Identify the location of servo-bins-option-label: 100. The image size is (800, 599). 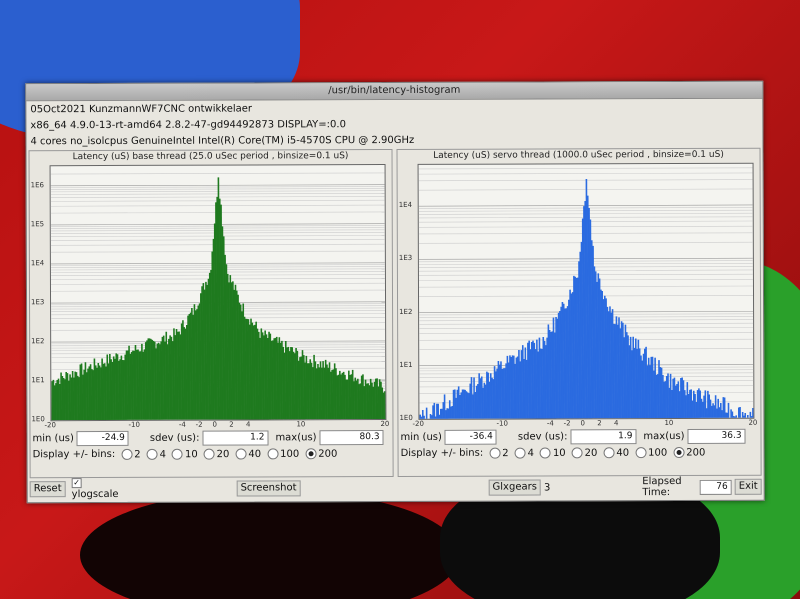
(658, 453).